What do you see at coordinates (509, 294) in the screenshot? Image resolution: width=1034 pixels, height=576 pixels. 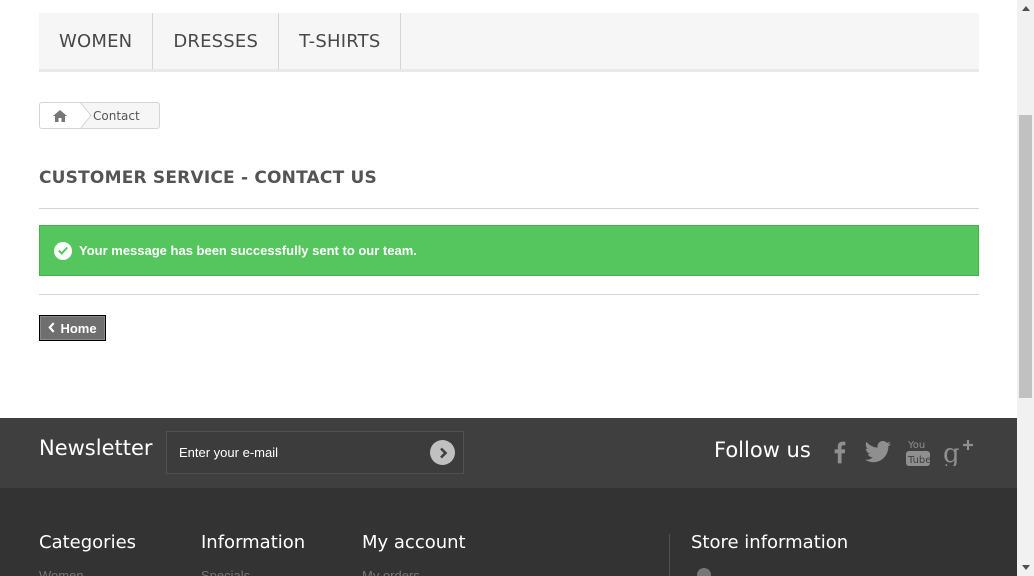 I see `divider` at bounding box center [509, 294].